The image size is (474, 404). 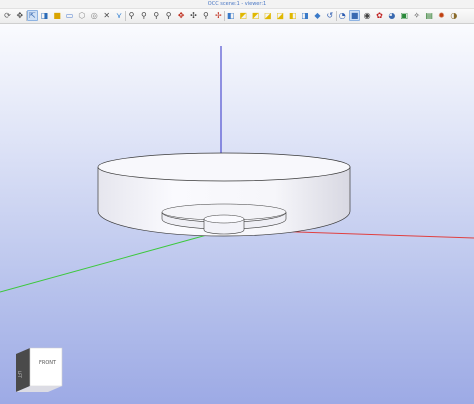 I want to click on reset-view-icon: ↺, so click(x=329, y=15).